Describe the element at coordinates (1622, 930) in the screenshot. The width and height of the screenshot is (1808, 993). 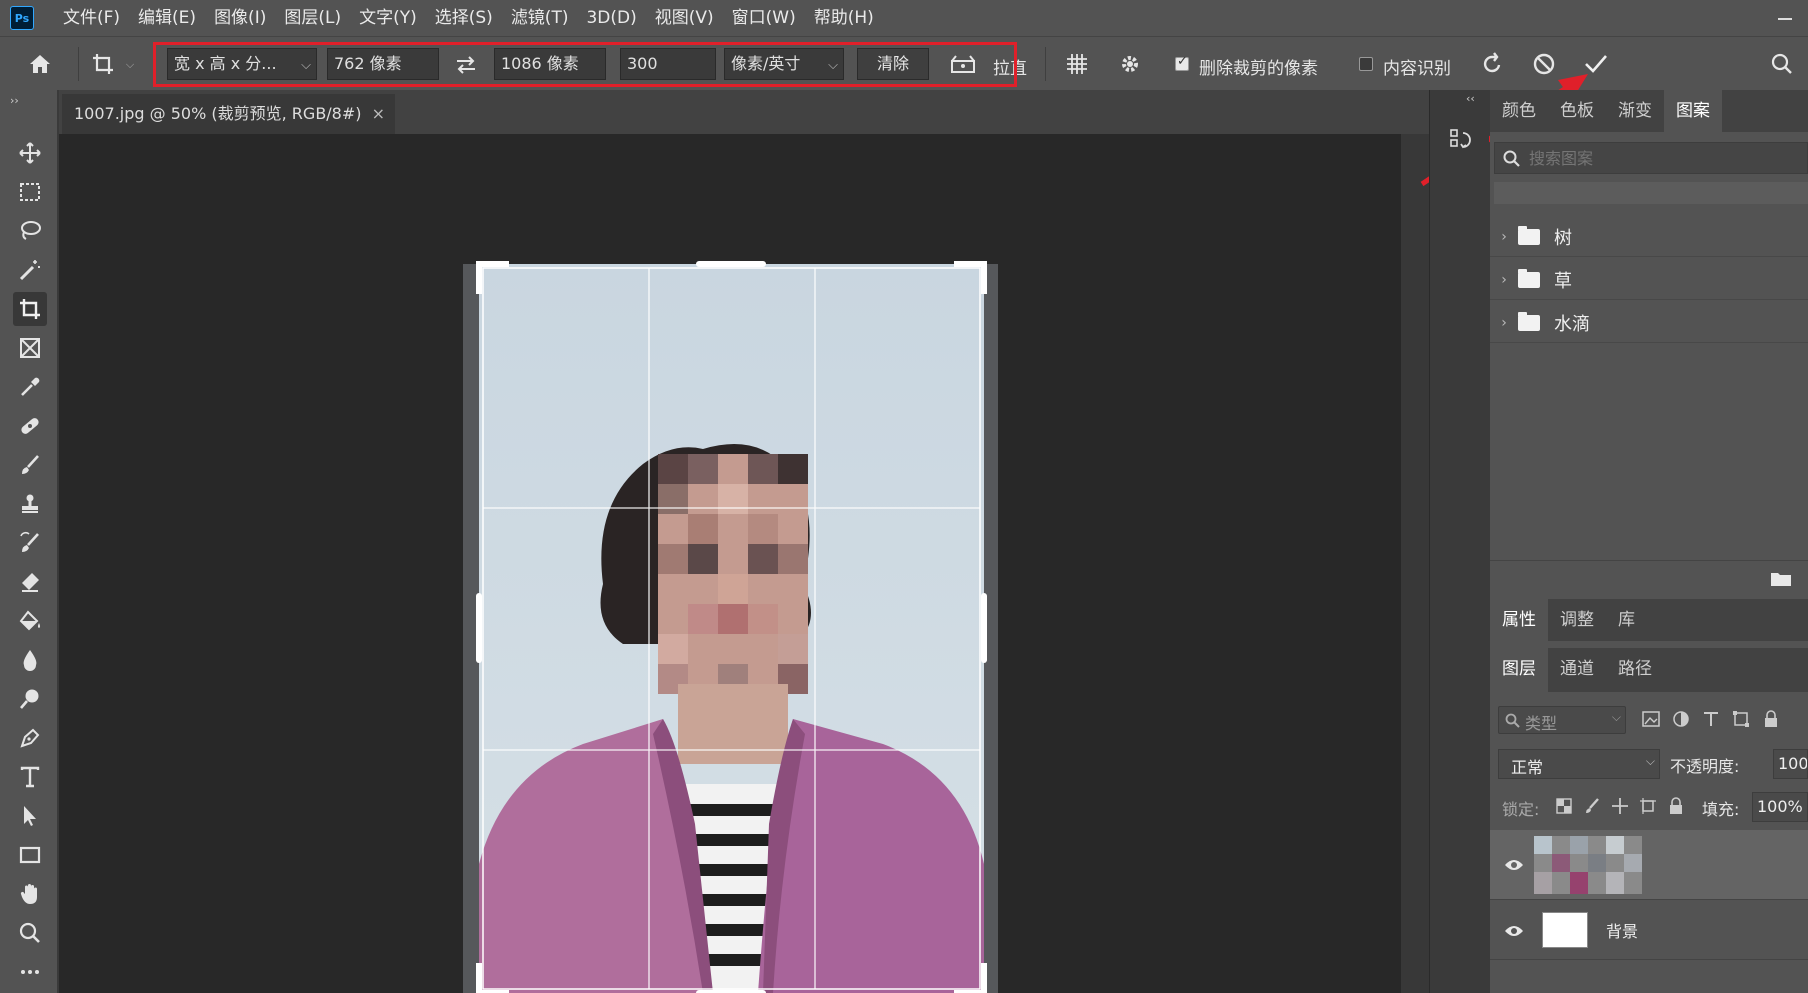
I see `layer-name: 背景` at that location.